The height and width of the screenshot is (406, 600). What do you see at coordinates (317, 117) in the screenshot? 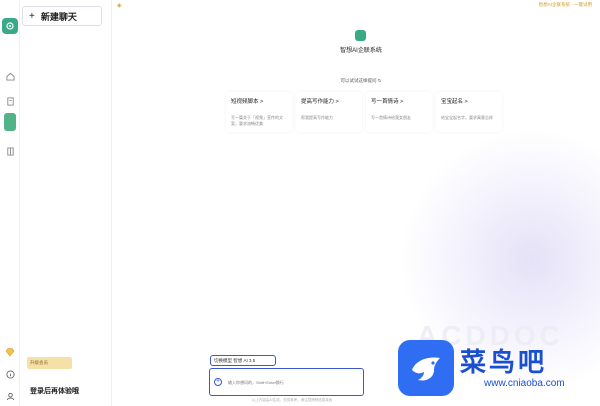
I see `card-desc: 帮我提高写作能力` at bounding box center [317, 117].